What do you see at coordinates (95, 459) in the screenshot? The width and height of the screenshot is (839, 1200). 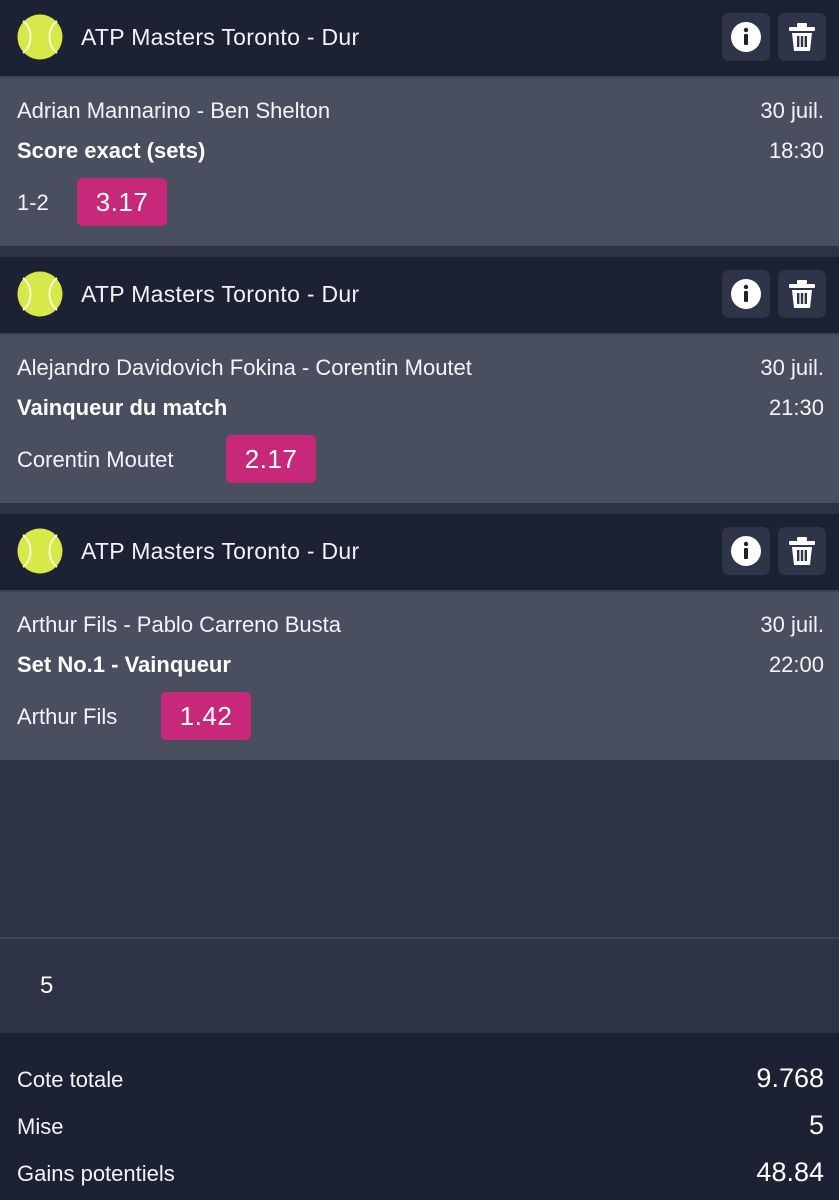 I see `selection-name: Corentin Moutet` at bounding box center [95, 459].